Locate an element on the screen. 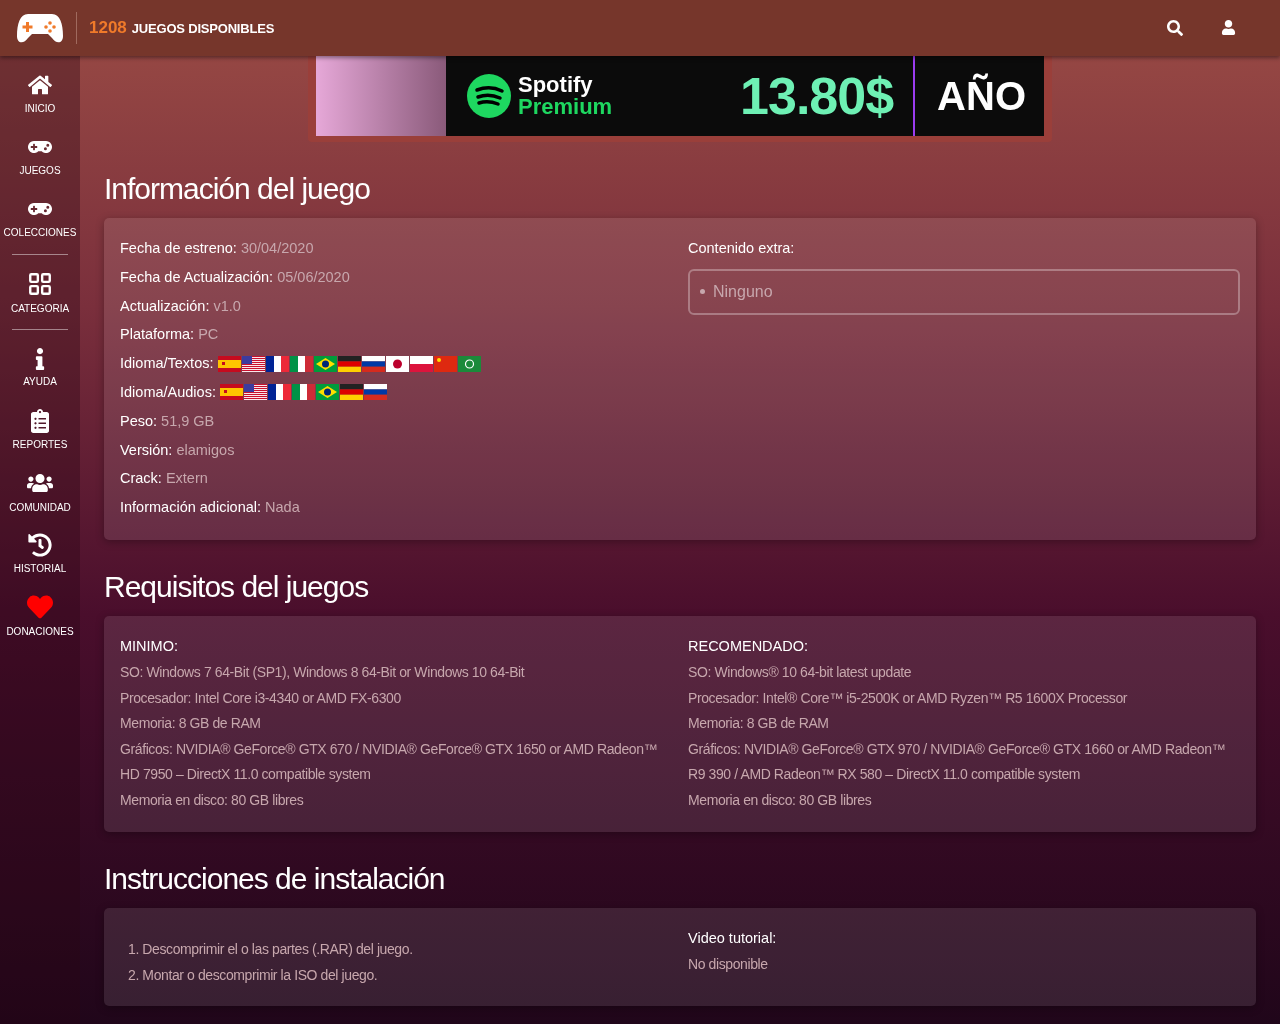 The width and height of the screenshot is (1280, 1024). video-label: Video tutorial: is located at coordinates (733, 938).